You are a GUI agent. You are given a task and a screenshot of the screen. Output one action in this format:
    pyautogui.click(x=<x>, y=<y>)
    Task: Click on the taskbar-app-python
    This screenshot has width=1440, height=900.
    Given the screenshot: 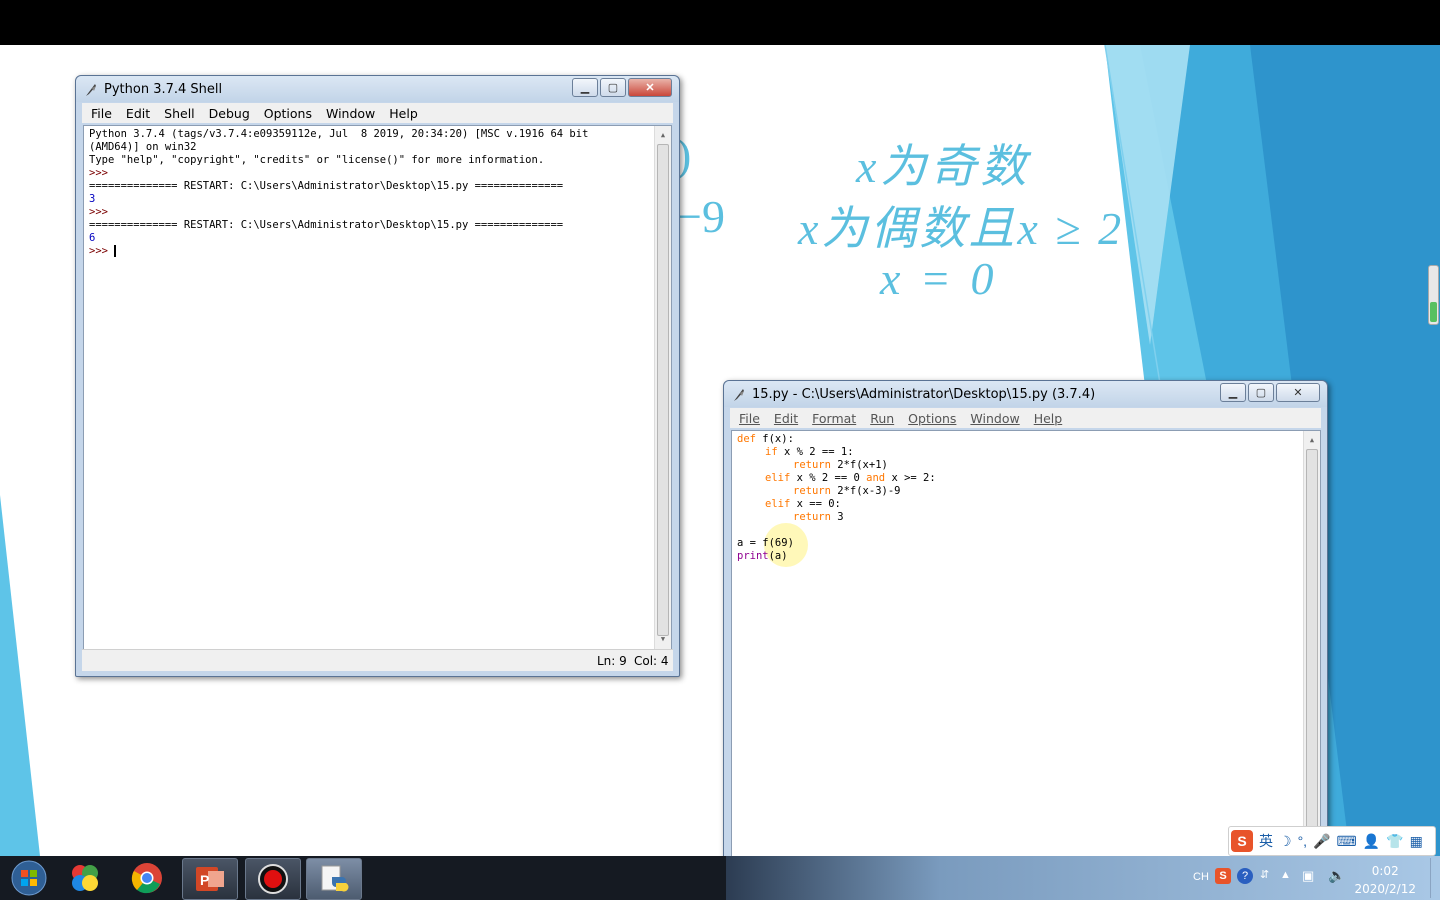 What is the action you would take?
    pyautogui.click(x=334, y=879)
    